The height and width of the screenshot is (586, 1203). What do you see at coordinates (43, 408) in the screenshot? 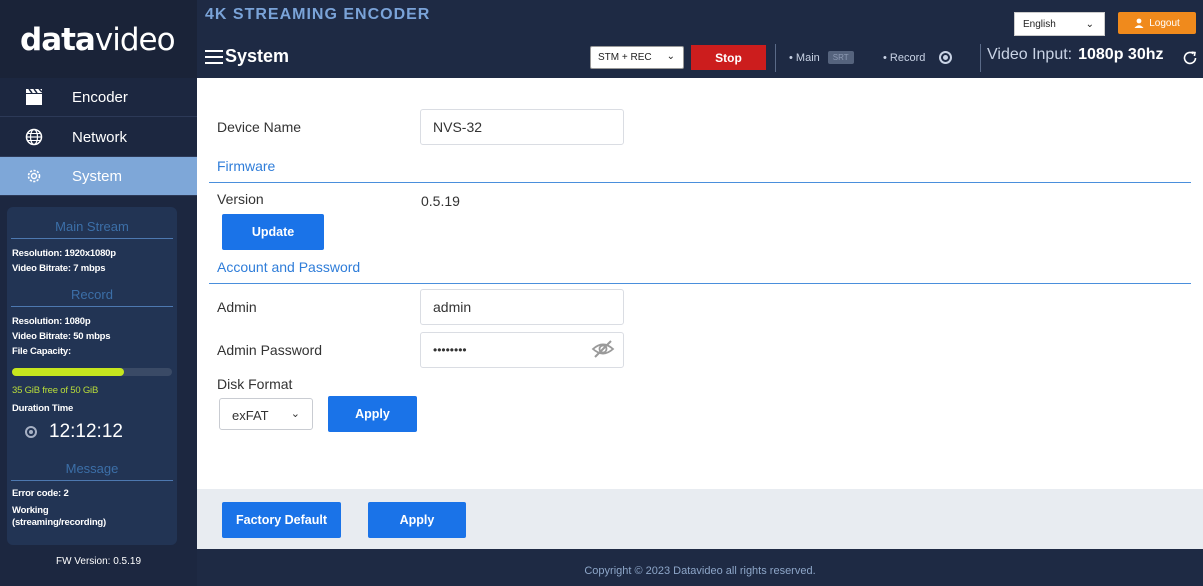
I see `duration-label: Duration Time` at bounding box center [43, 408].